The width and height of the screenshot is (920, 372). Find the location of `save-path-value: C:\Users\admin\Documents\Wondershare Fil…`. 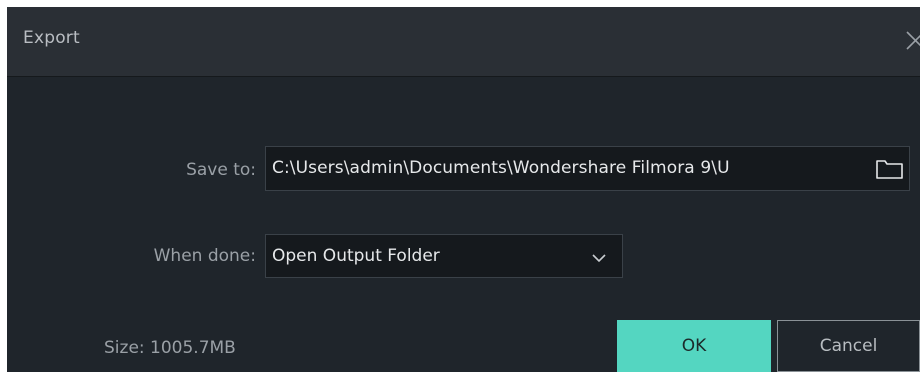

save-path-value: C:\Users\admin\Documents\Wondershare Fil… is located at coordinates (569, 168).